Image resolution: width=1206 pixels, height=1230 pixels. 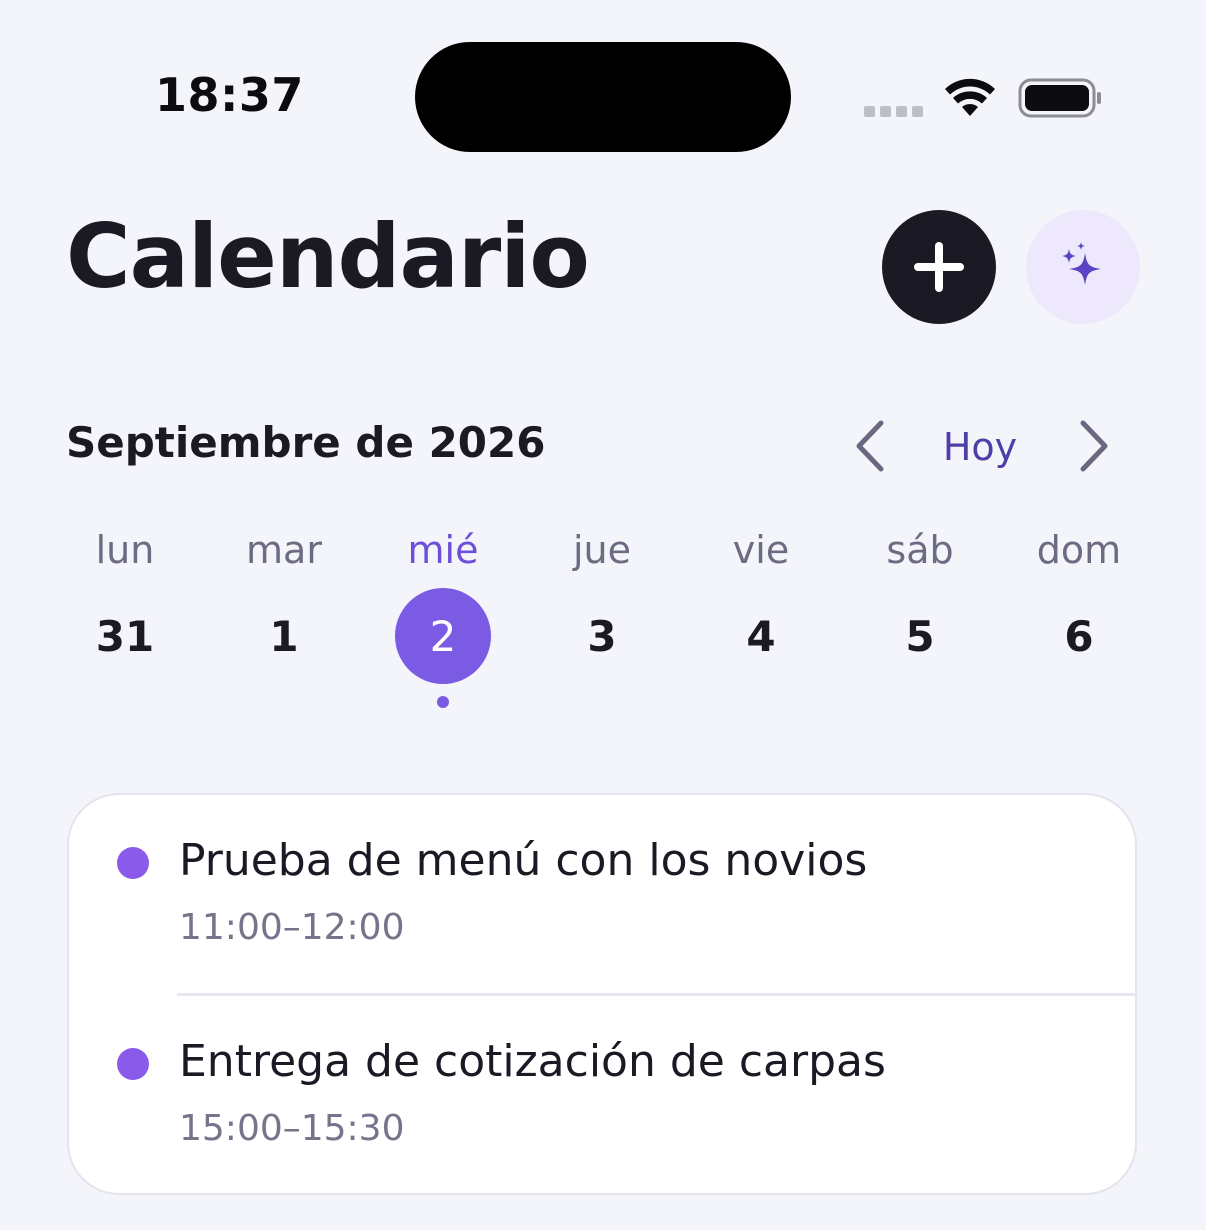 I want to click on day-number-circle: 1, so click(x=284, y=636).